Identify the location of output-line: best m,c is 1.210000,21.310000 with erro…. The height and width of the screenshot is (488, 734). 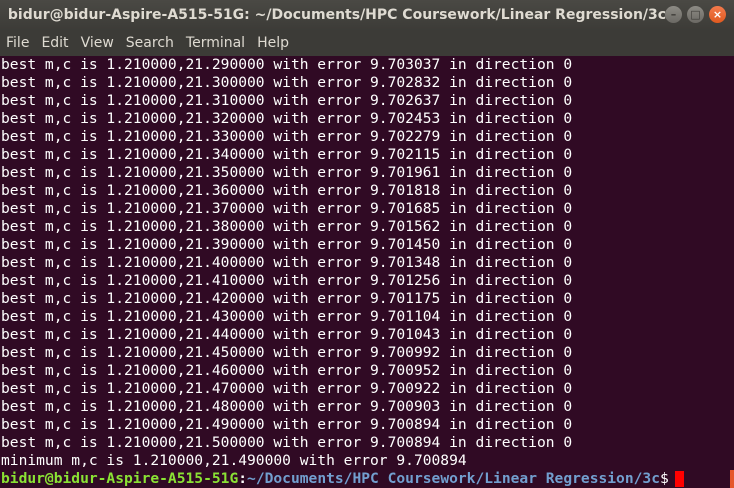
(287, 100).